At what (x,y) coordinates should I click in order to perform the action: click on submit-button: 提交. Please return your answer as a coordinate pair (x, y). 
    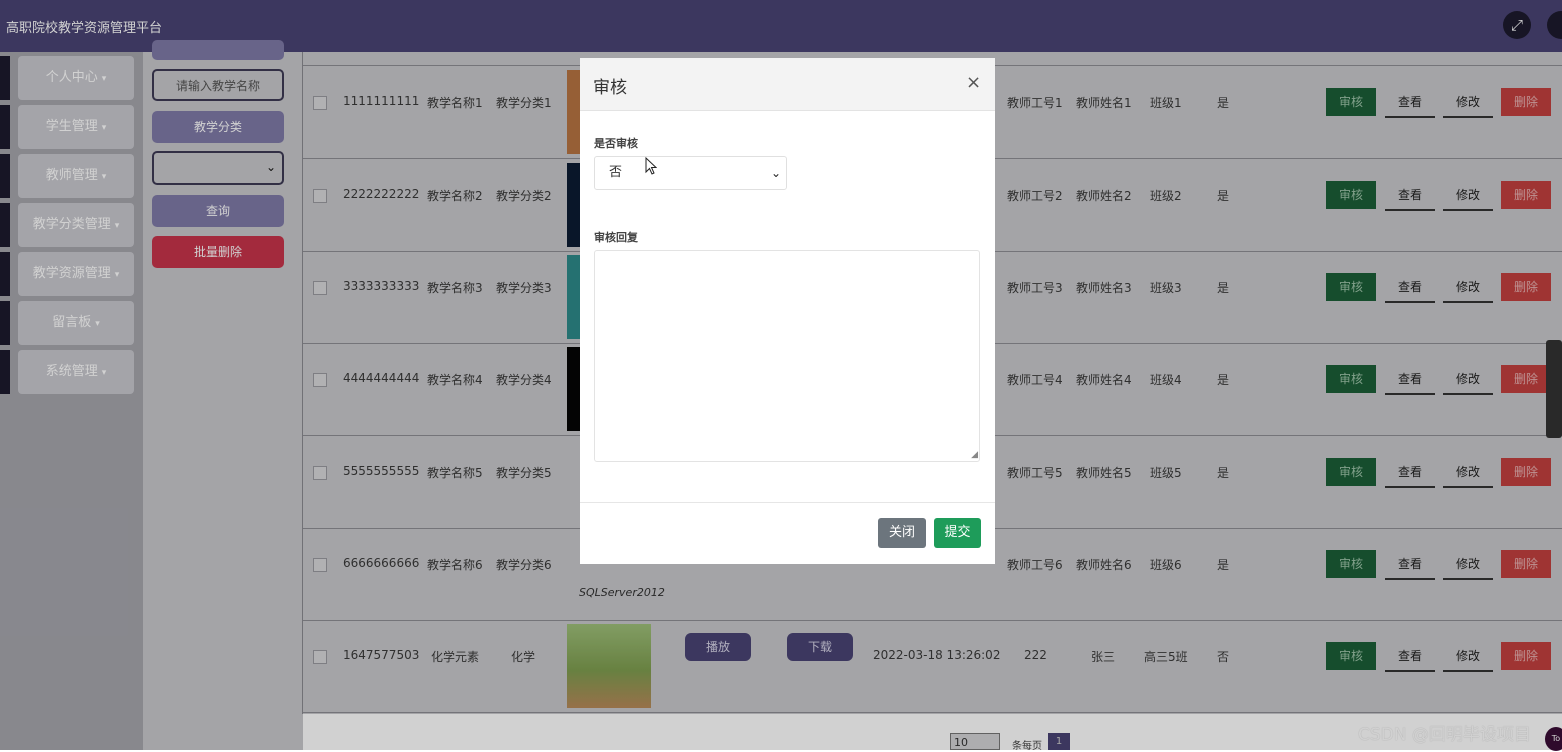
    Looking at the image, I should click on (957, 533).